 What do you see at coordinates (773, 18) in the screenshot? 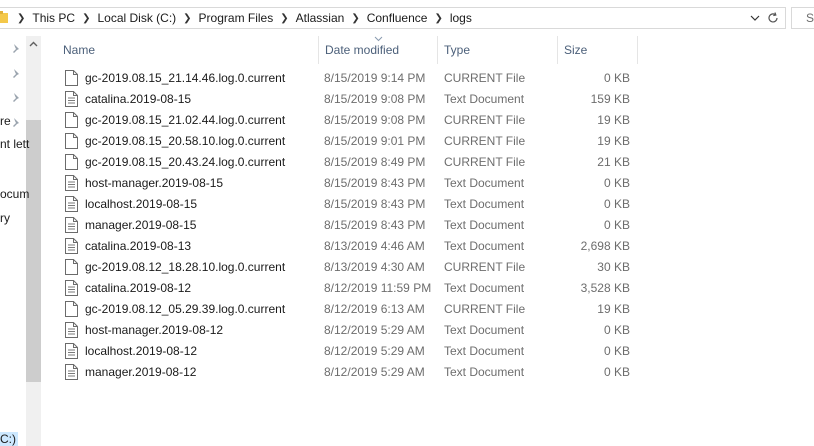
I see `refresh-icon` at bounding box center [773, 18].